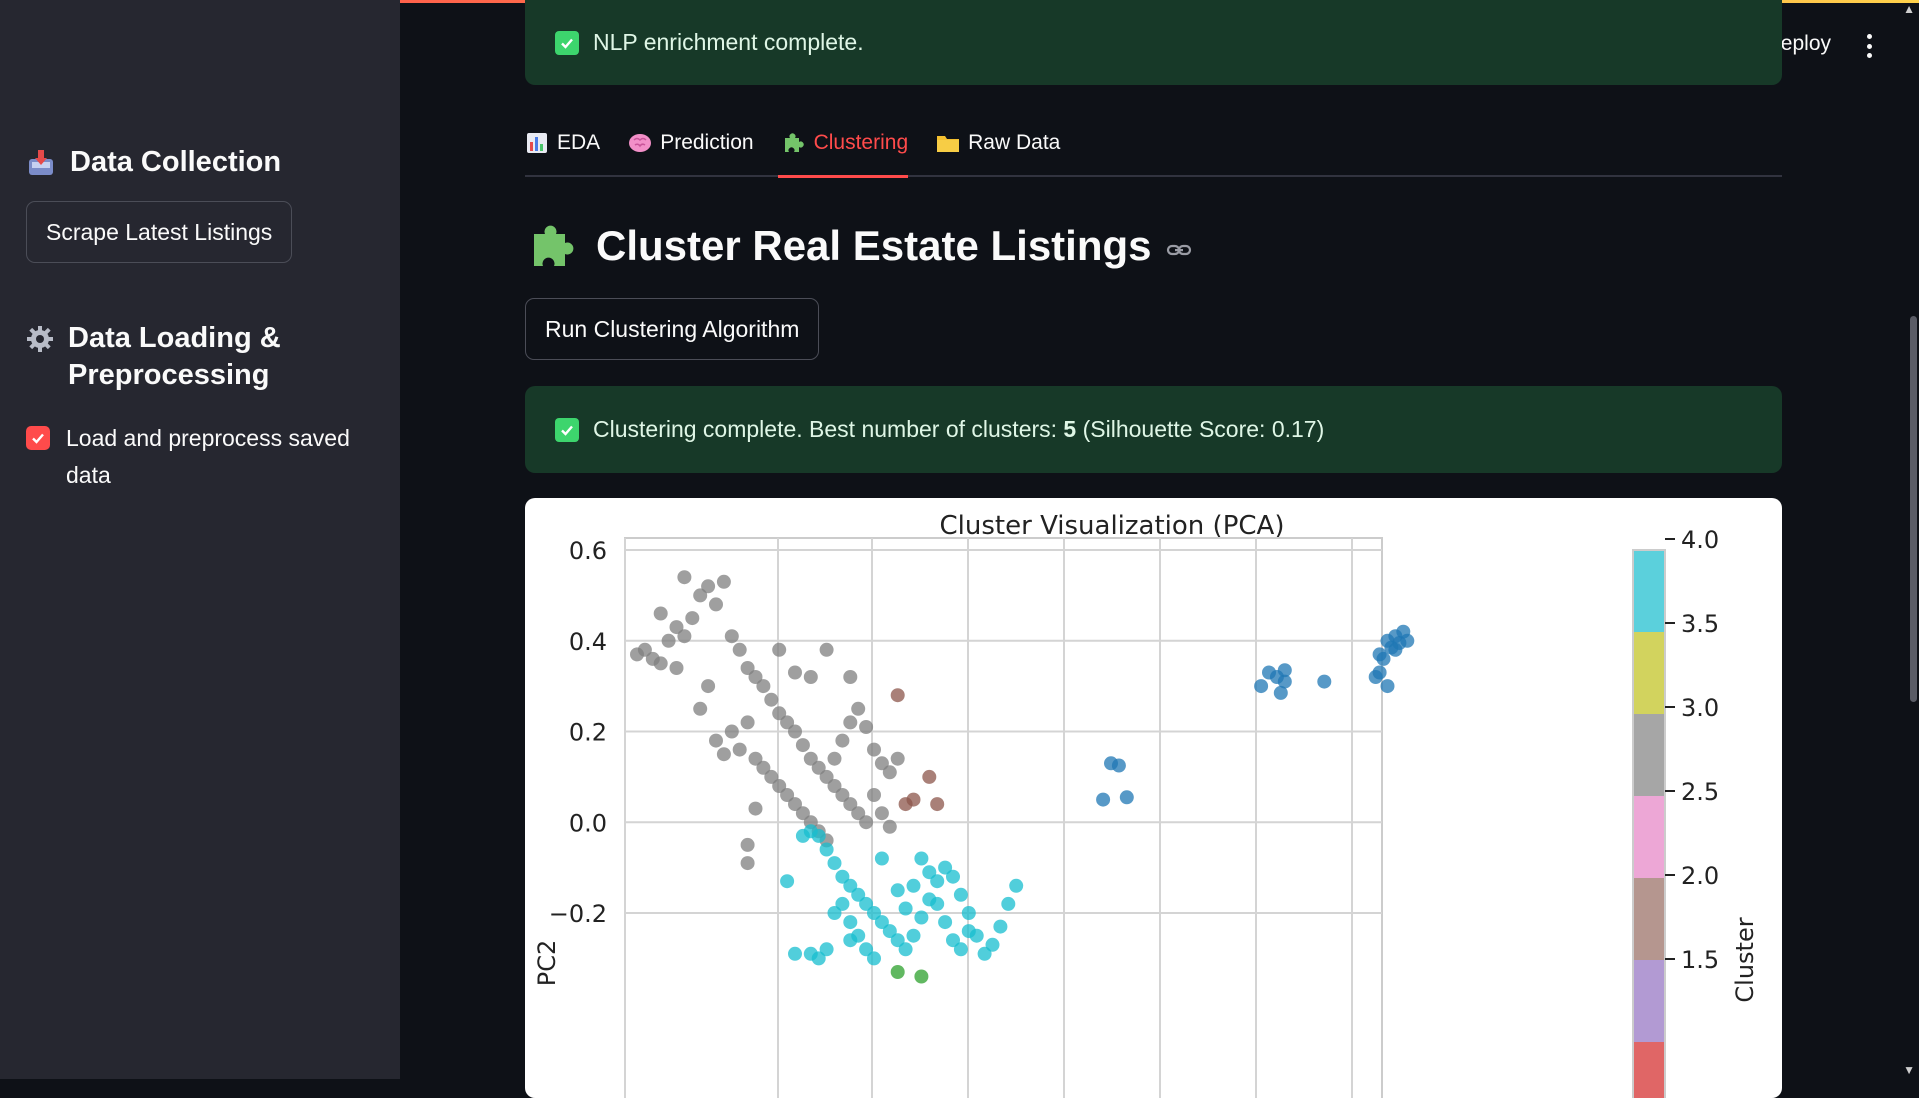  What do you see at coordinates (640, 143) in the screenshot?
I see `brain-icon` at bounding box center [640, 143].